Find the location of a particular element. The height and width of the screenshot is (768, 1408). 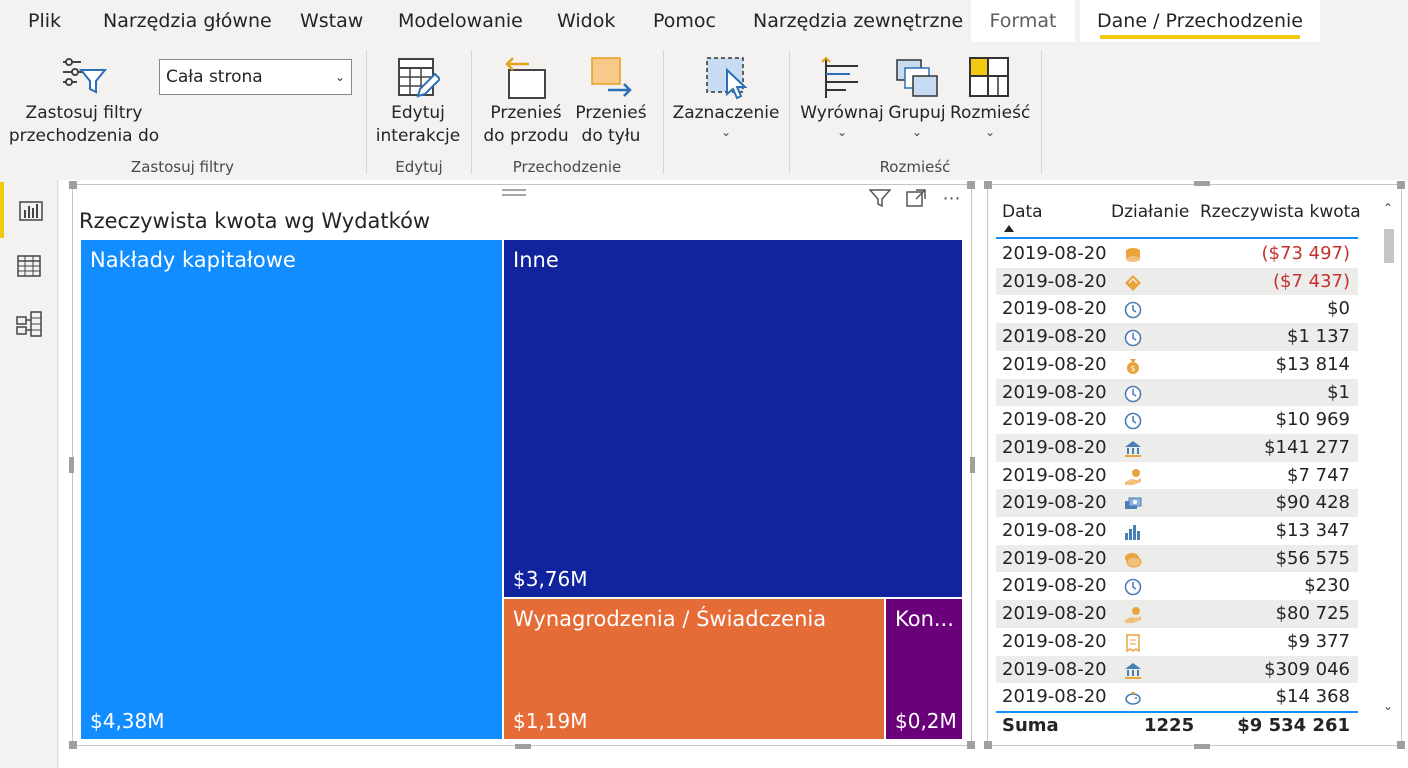

send-backward-icon is located at coordinates (611, 77).